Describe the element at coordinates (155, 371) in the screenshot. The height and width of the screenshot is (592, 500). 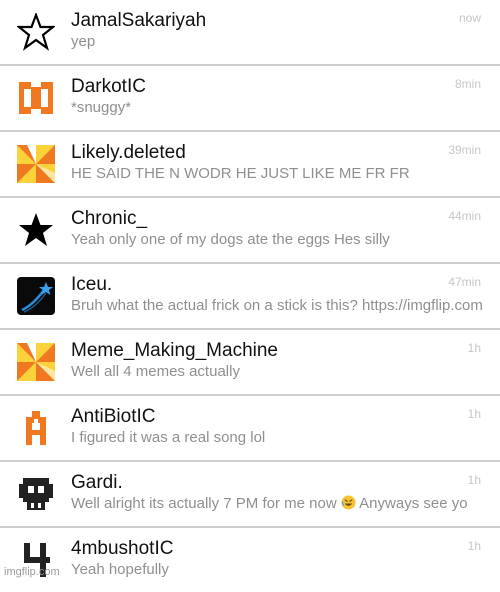
I see `message-preview: Well all 4 memes actually` at that location.